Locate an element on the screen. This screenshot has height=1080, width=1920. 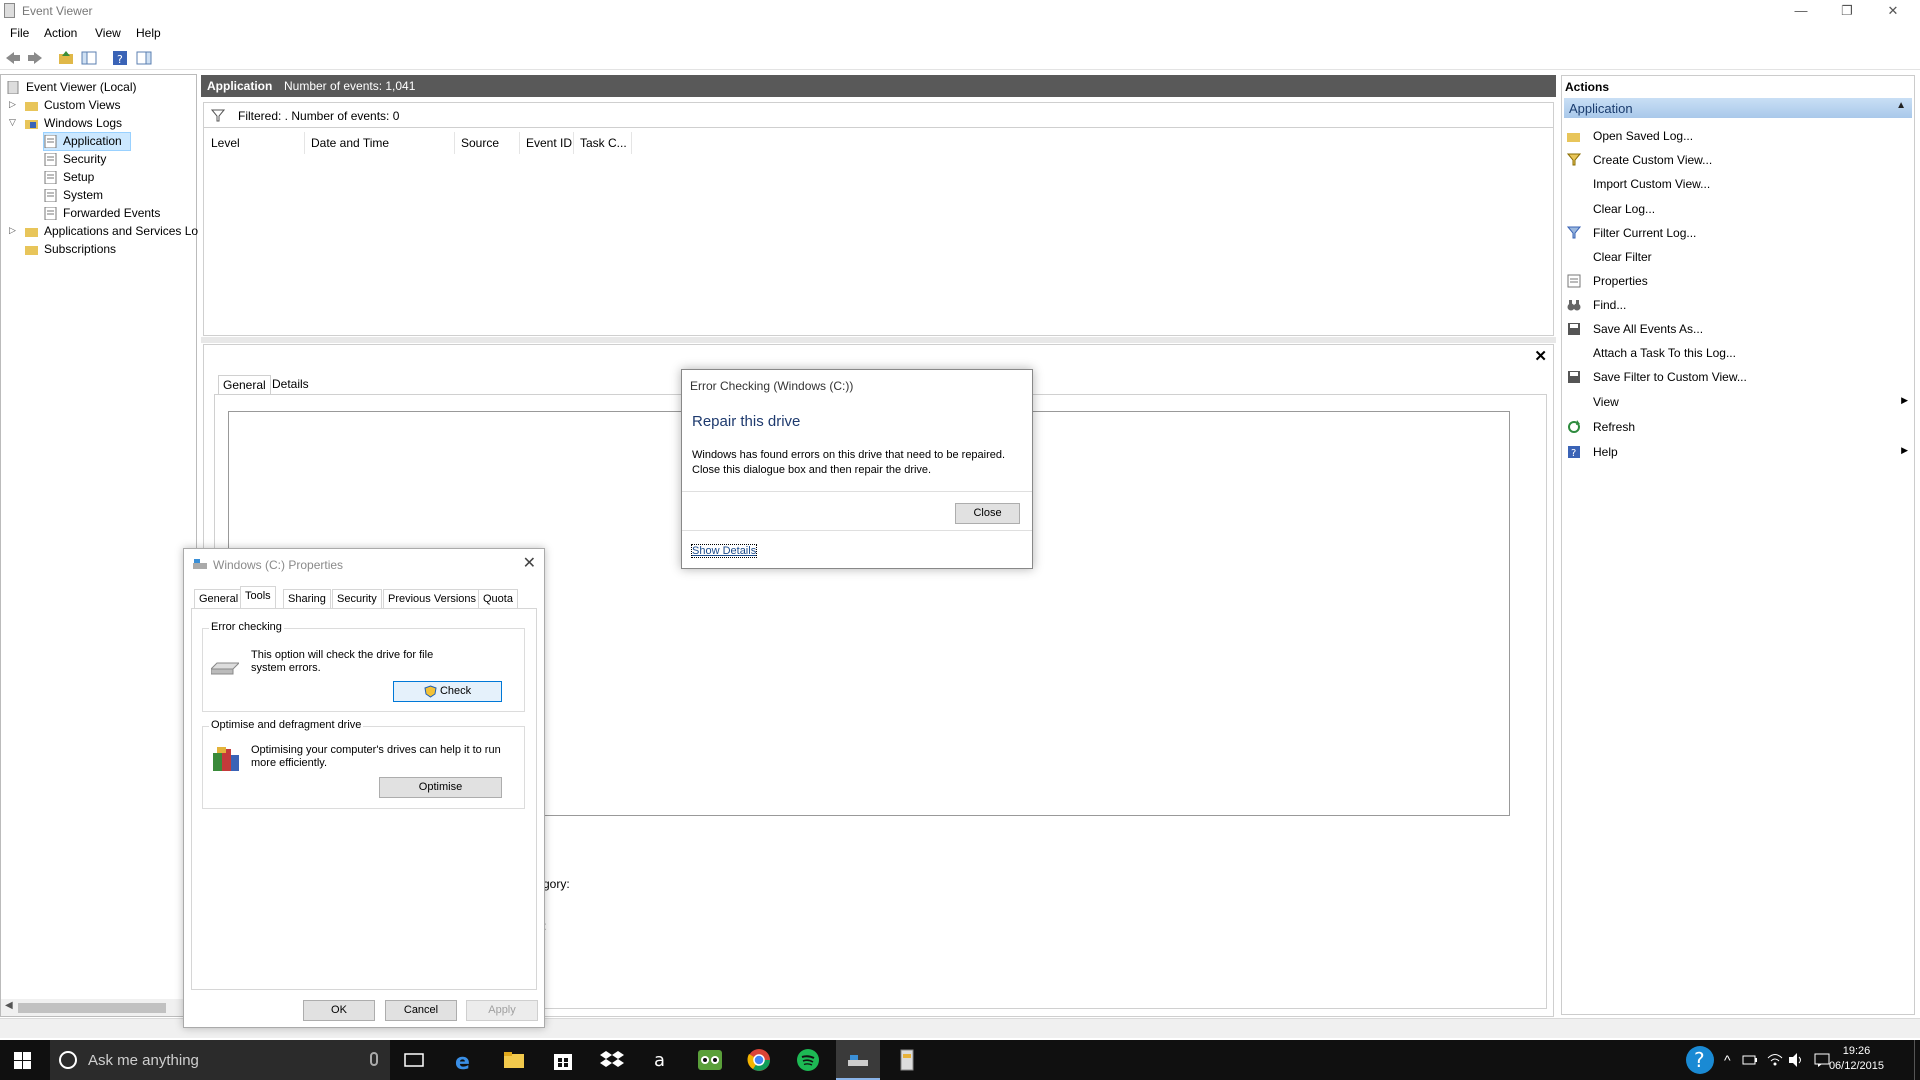
svg-text: e is located at coordinates (462, 1061).